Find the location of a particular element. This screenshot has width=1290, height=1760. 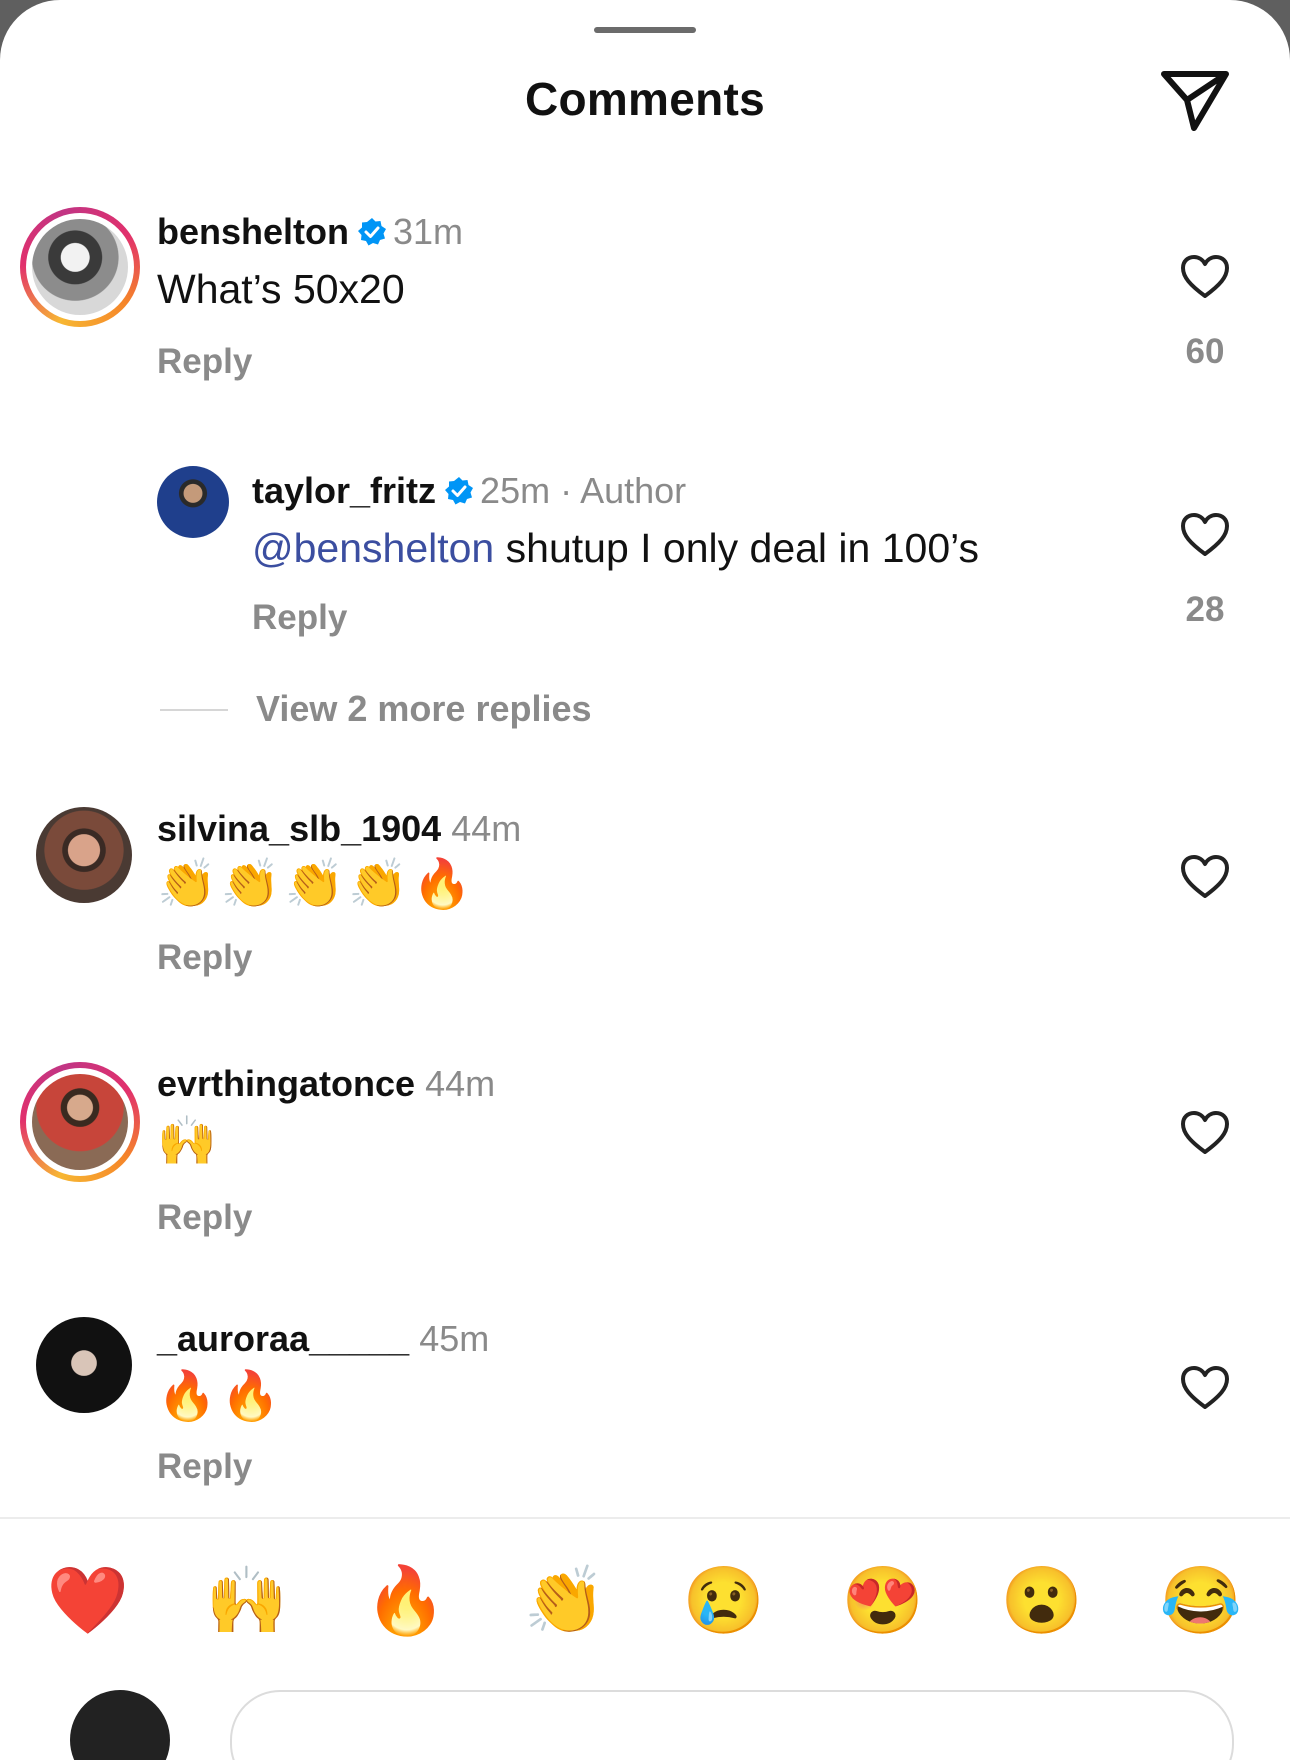

reaction-fire-emoji: 🔥 is located at coordinates (406, 1600).